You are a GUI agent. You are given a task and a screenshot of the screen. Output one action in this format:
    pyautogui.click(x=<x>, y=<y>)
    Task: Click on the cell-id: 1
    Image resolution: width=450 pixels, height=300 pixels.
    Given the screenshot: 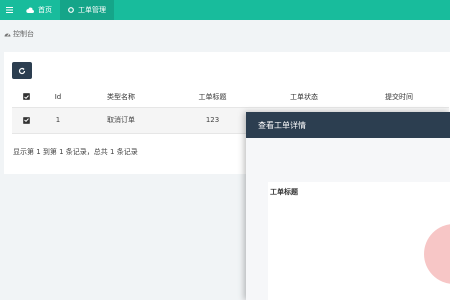 What is the action you would take?
    pyautogui.click(x=58, y=120)
    